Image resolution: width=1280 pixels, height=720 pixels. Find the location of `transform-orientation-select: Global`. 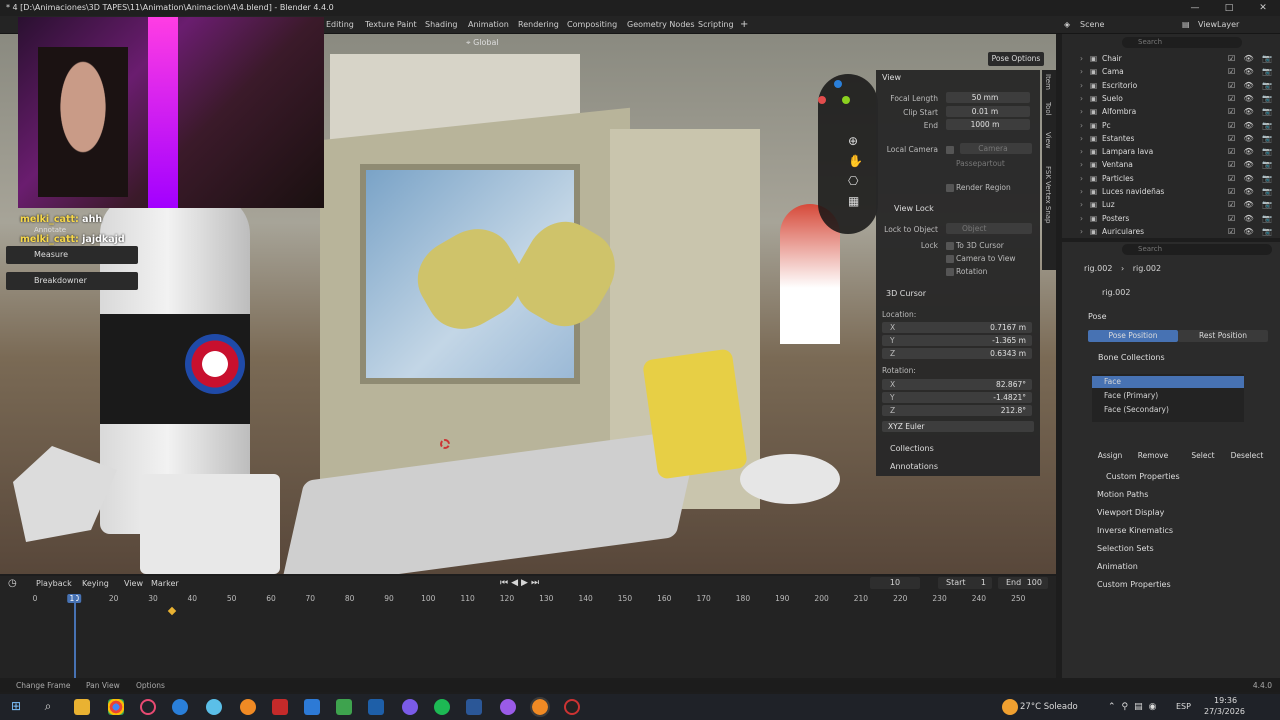

transform-orientation-select: Global is located at coordinates (486, 42).